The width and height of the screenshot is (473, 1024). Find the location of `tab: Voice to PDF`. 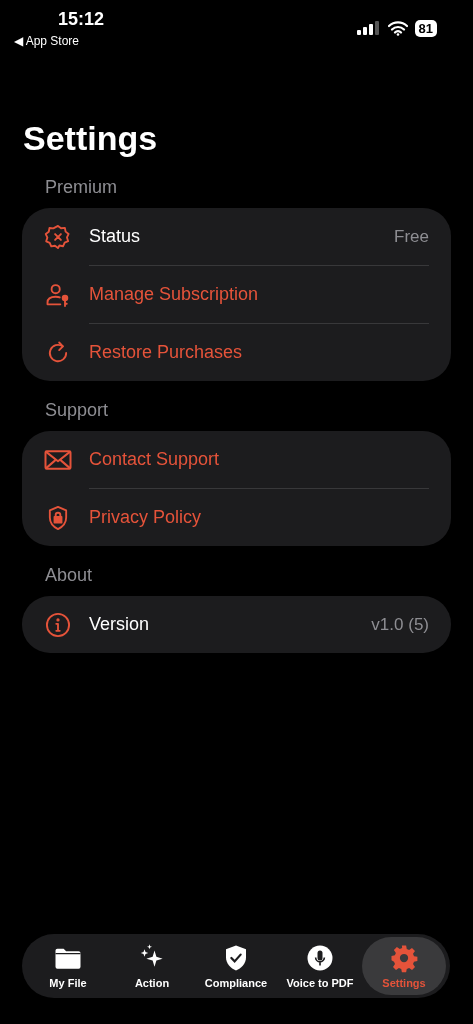

tab: Voice to PDF is located at coordinates (320, 966).